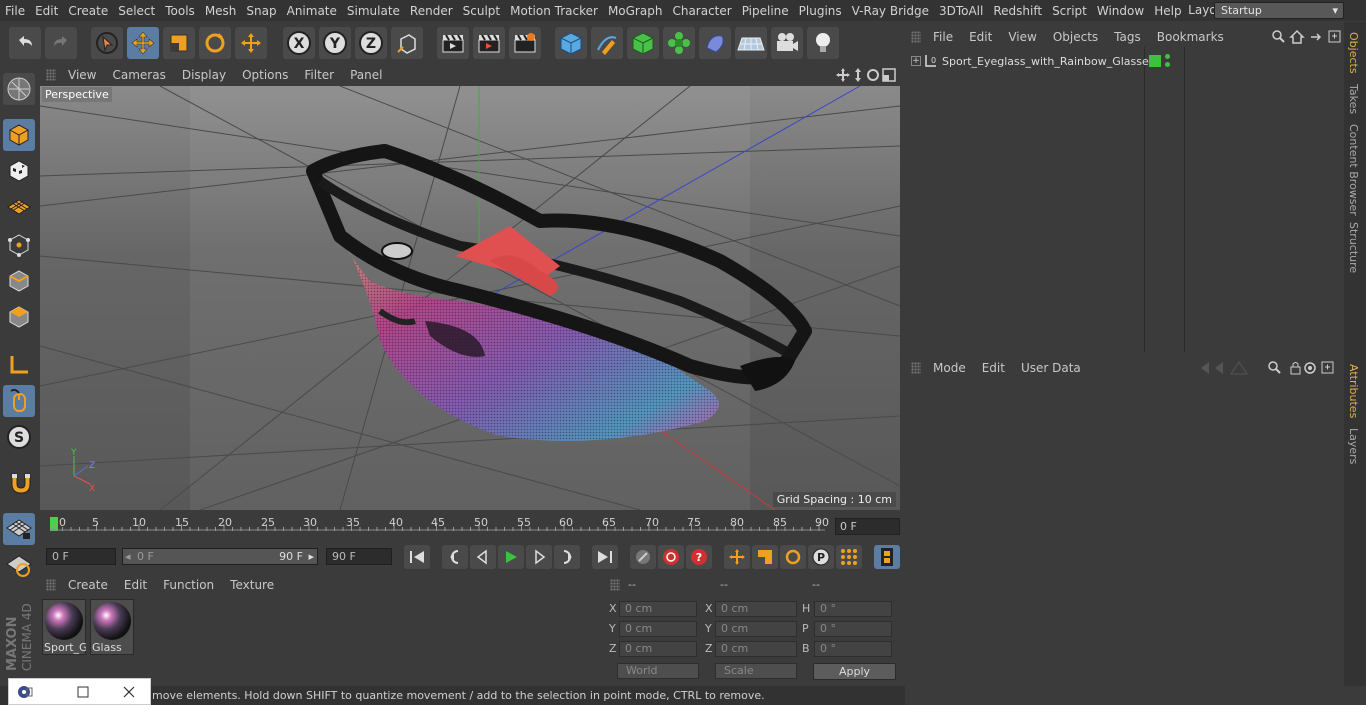 This screenshot has width=1366, height=705. What do you see at coordinates (19, 565) in the screenshot?
I see `locked-workplane-button` at bounding box center [19, 565].